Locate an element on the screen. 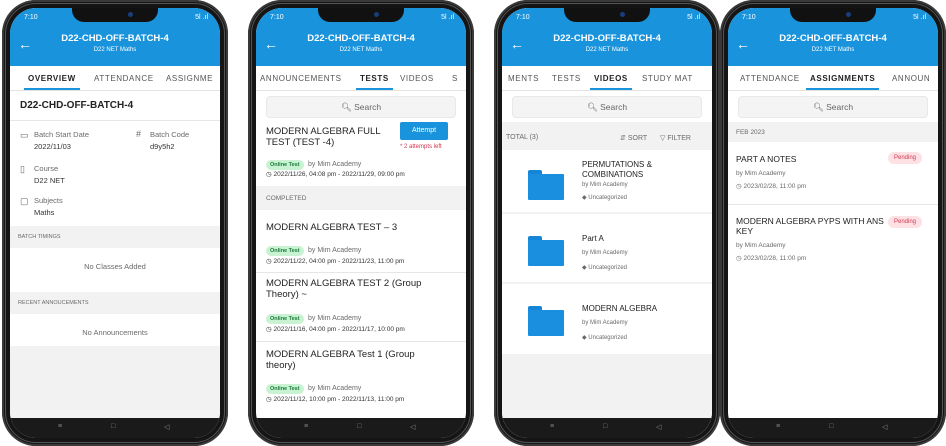  completed-test-title: MODERN ALGEBRA TEST 2 (Group Theory) ~ is located at coordinates (356, 289).